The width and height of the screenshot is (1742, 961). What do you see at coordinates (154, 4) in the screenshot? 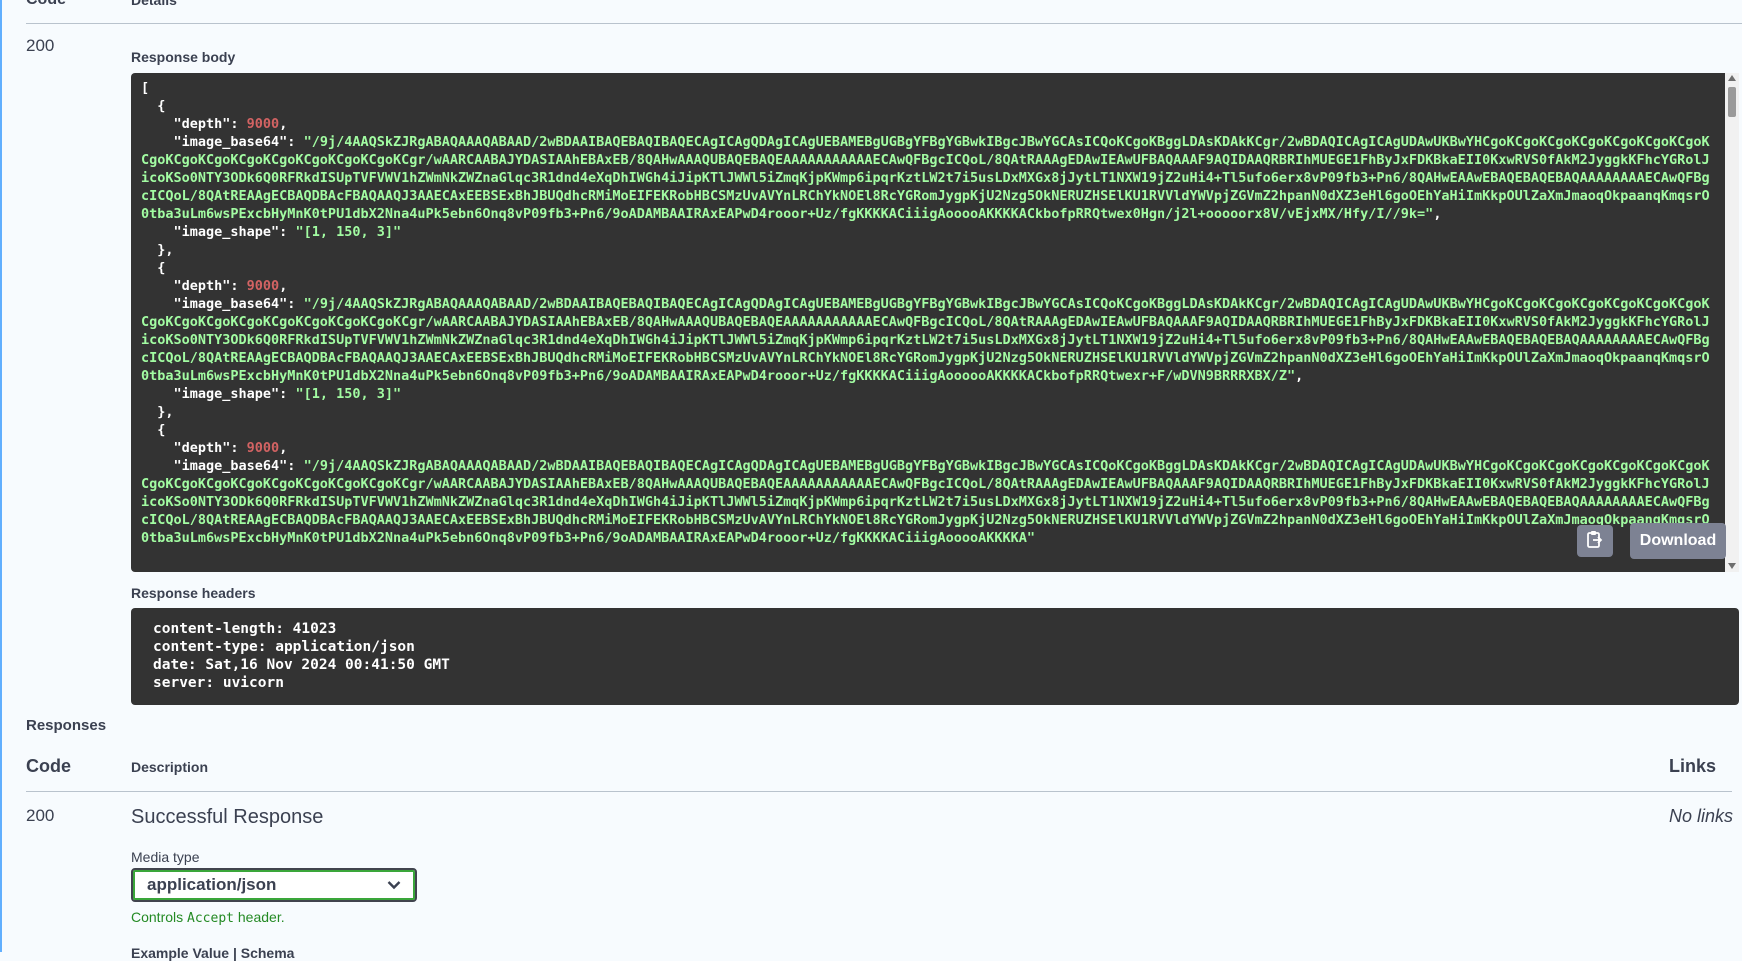
I see `column-header-details: Details` at bounding box center [154, 4].